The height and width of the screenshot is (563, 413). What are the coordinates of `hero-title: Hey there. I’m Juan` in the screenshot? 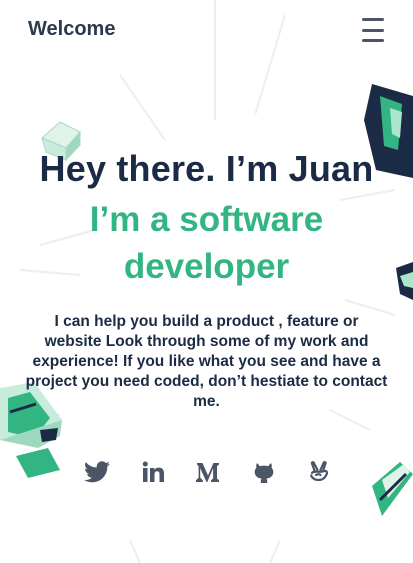 It's located at (206, 168).